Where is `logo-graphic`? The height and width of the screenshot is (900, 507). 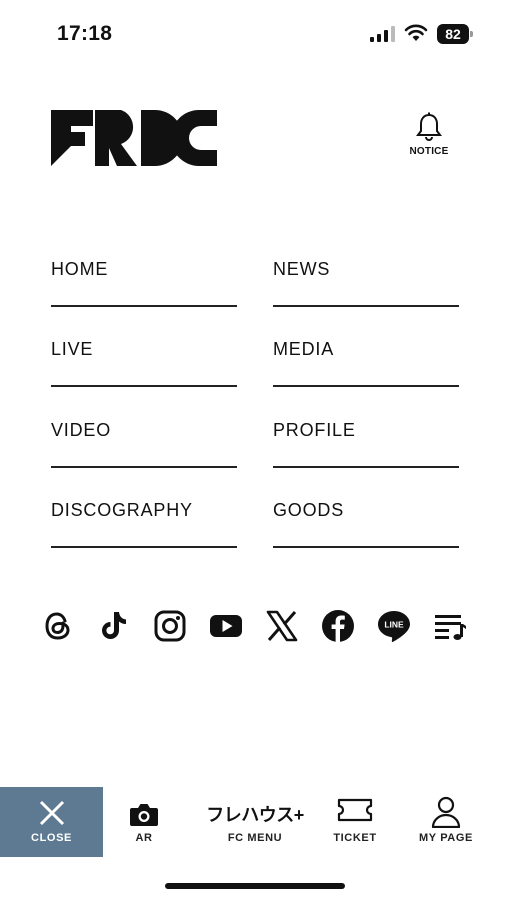 logo-graphic is located at coordinates (134, 138).